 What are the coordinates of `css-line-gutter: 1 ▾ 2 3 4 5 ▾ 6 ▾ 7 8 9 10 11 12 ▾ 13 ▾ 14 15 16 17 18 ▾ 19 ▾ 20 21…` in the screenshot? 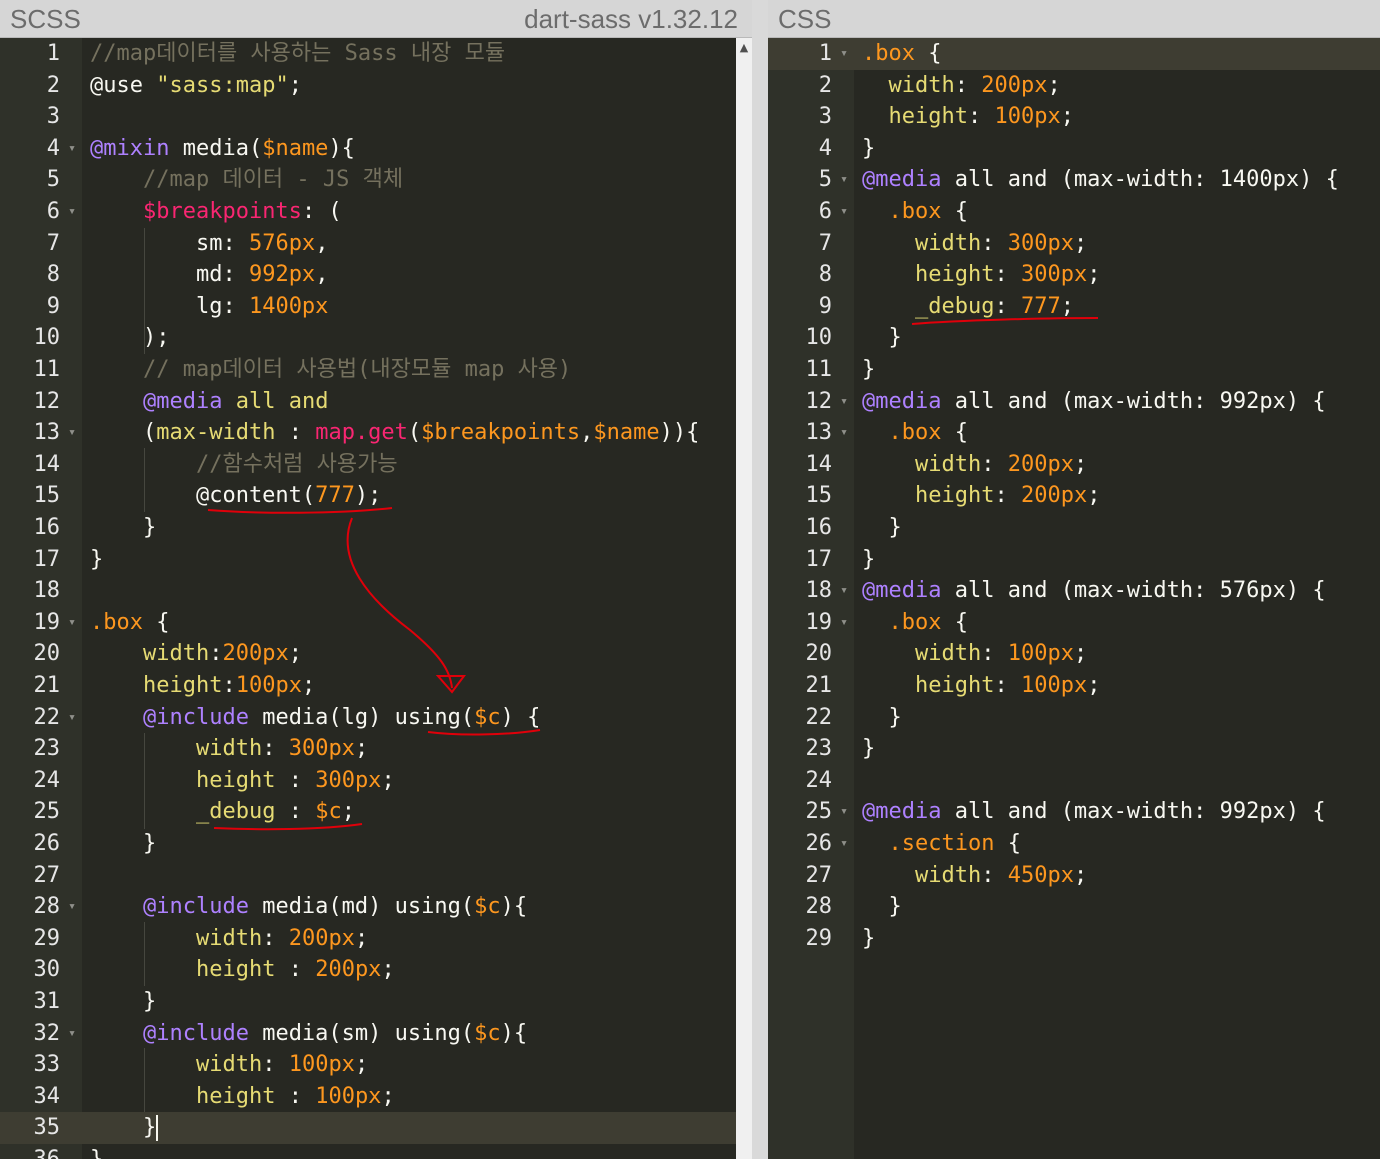 It's located at (811, 598).